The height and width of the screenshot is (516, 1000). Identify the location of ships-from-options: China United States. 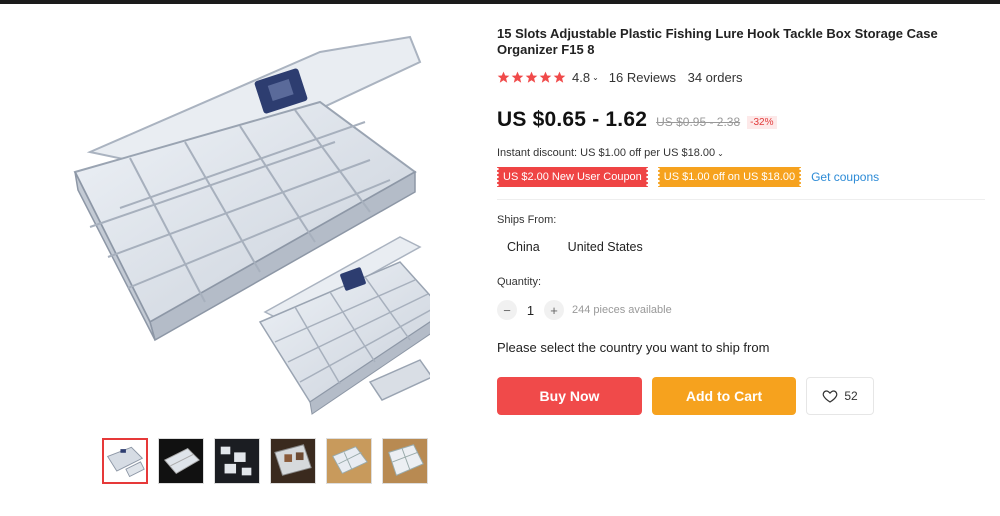
(747, 247).